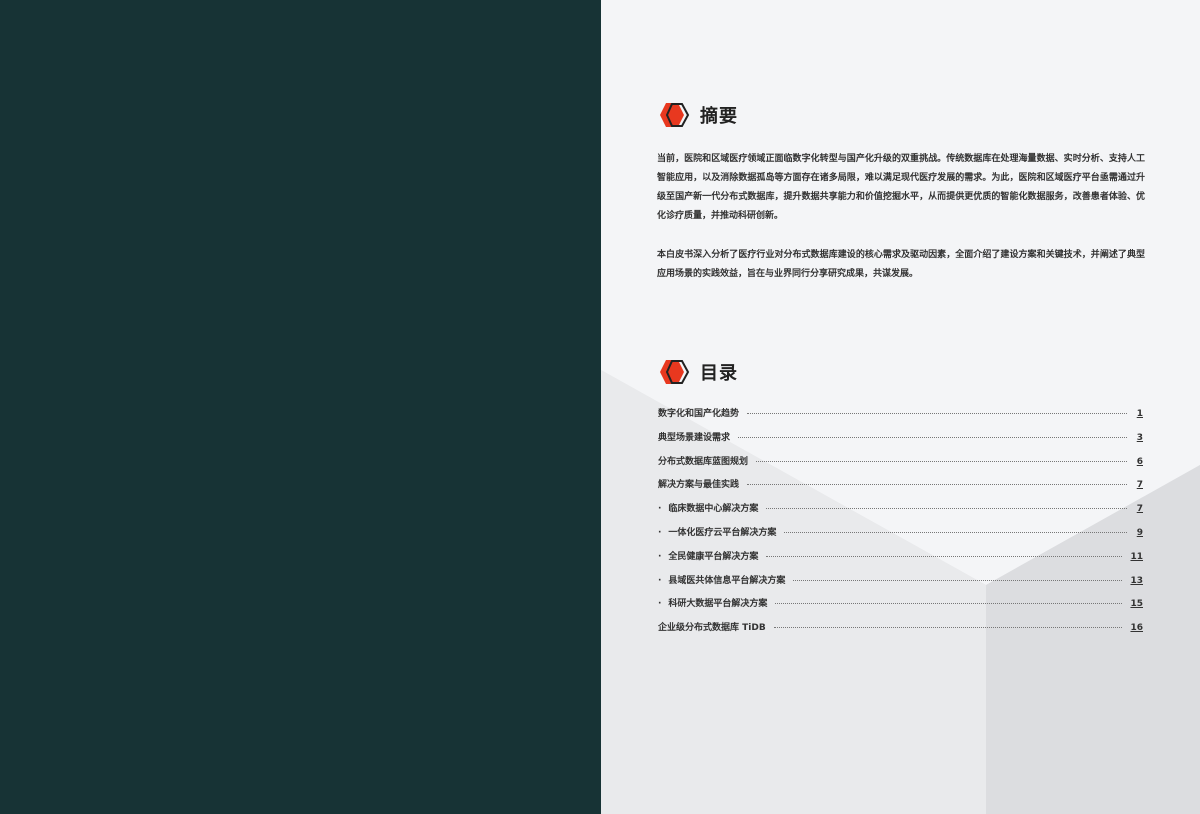 The width and height of the screenshot is (1200, 814). Describe the element at coordinates (900, 561) in the screenshot. I see `toc-entry: 全民健康平台解决方案 11` at that location.